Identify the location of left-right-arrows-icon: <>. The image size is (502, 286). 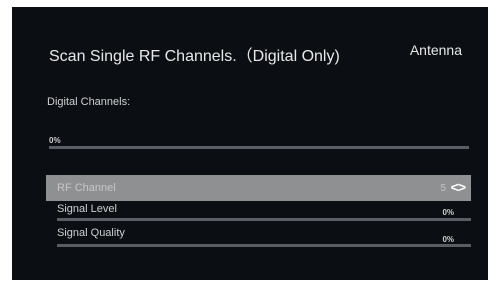
(458, 187).